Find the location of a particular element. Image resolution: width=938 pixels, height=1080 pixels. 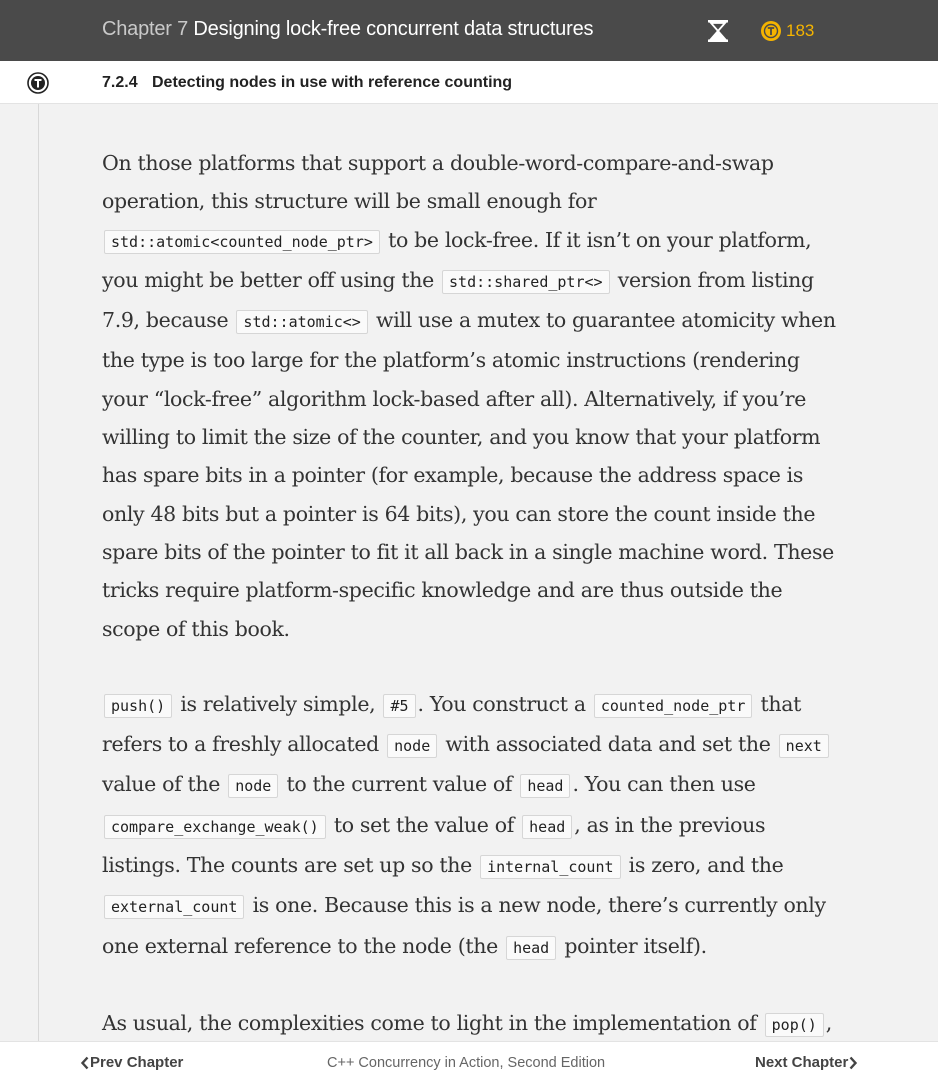

text: value of the is located at coordinates (164, 784).